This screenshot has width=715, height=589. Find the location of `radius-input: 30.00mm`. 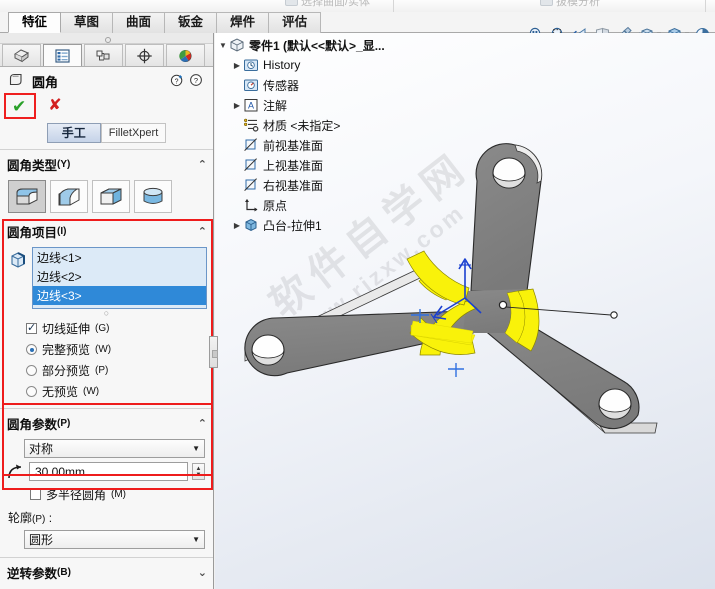

radius-input: 30.00mm is located at coordinates (108, 471).